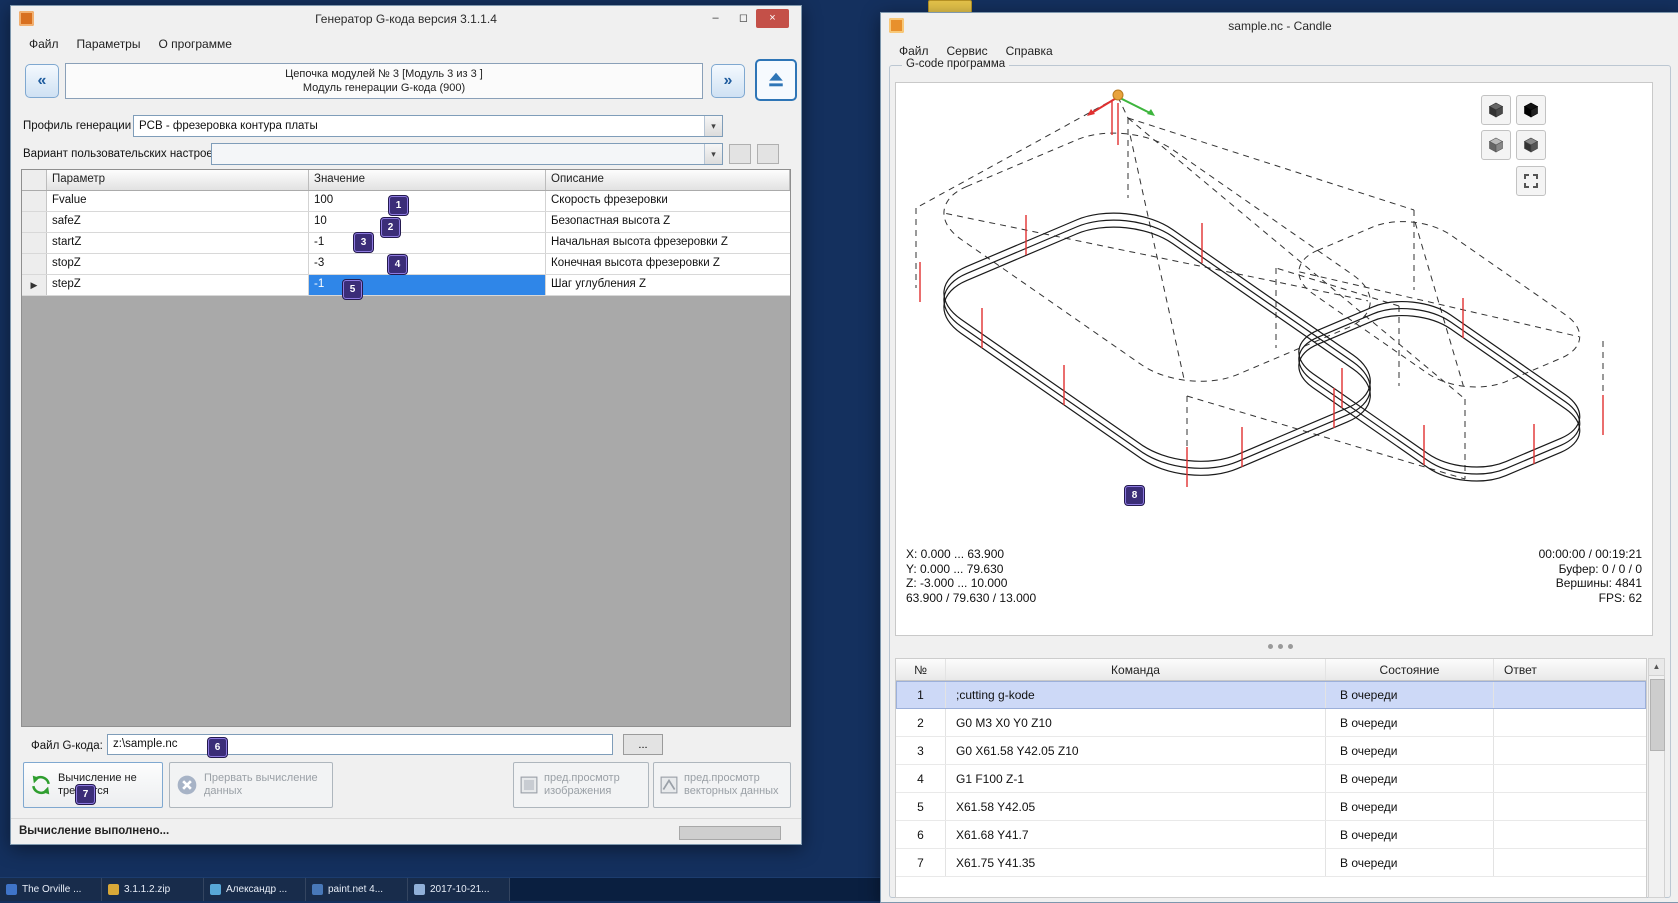 The width and height of the screenshot is (1678, 903). I want to click on user-settings-label: Вариант пользовательских настроек:, so click(122, 154).